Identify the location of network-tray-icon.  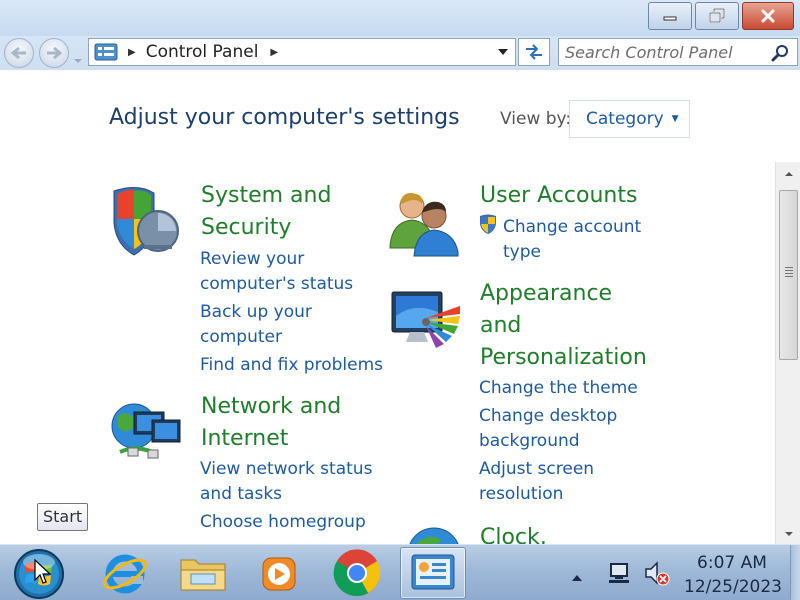
(620, 575).